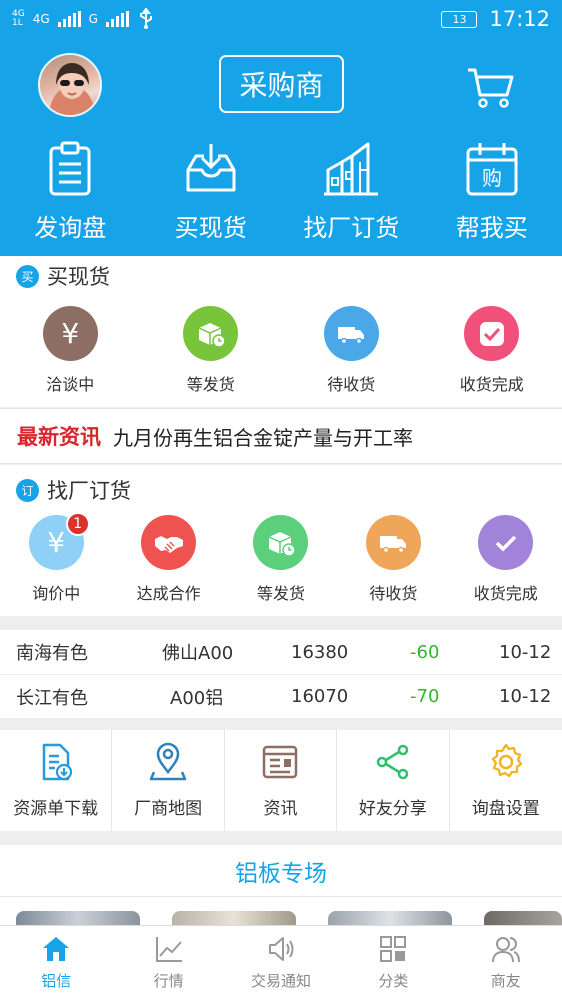 The image size is (562, 999). I want to click on quick-action-factory-order: 找厂订货, so click(351, 191).